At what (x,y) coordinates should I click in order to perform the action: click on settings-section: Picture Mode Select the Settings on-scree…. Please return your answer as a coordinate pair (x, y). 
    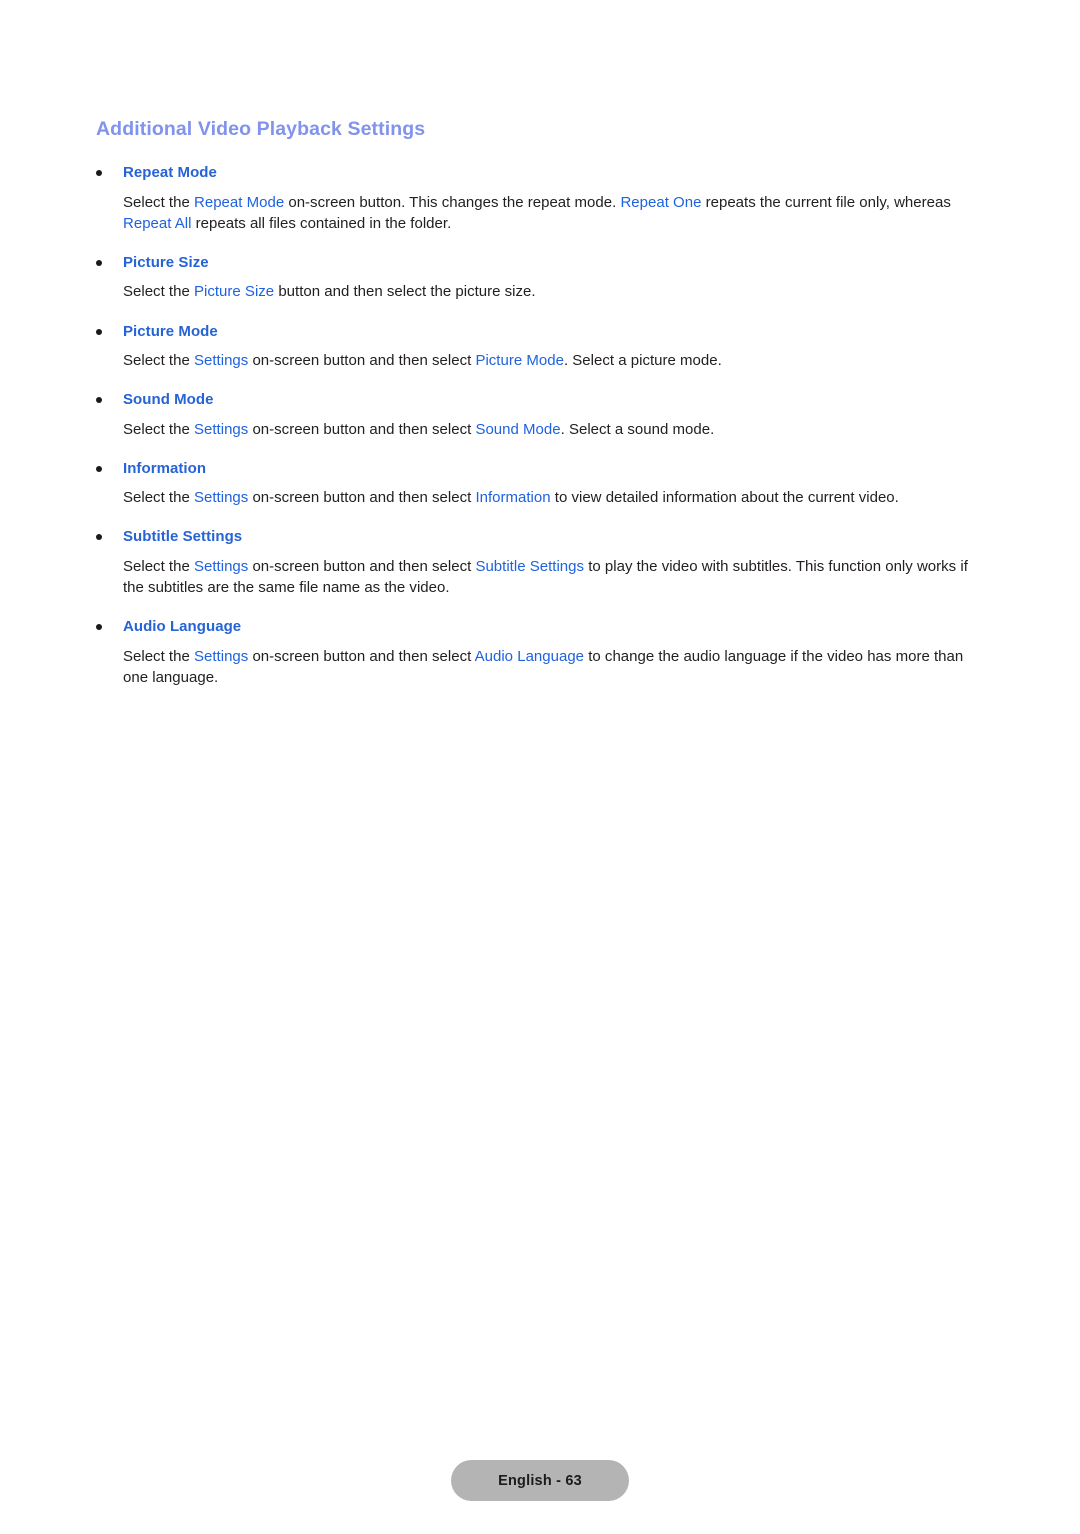
    Looking at the image, I should click on (540, 347).